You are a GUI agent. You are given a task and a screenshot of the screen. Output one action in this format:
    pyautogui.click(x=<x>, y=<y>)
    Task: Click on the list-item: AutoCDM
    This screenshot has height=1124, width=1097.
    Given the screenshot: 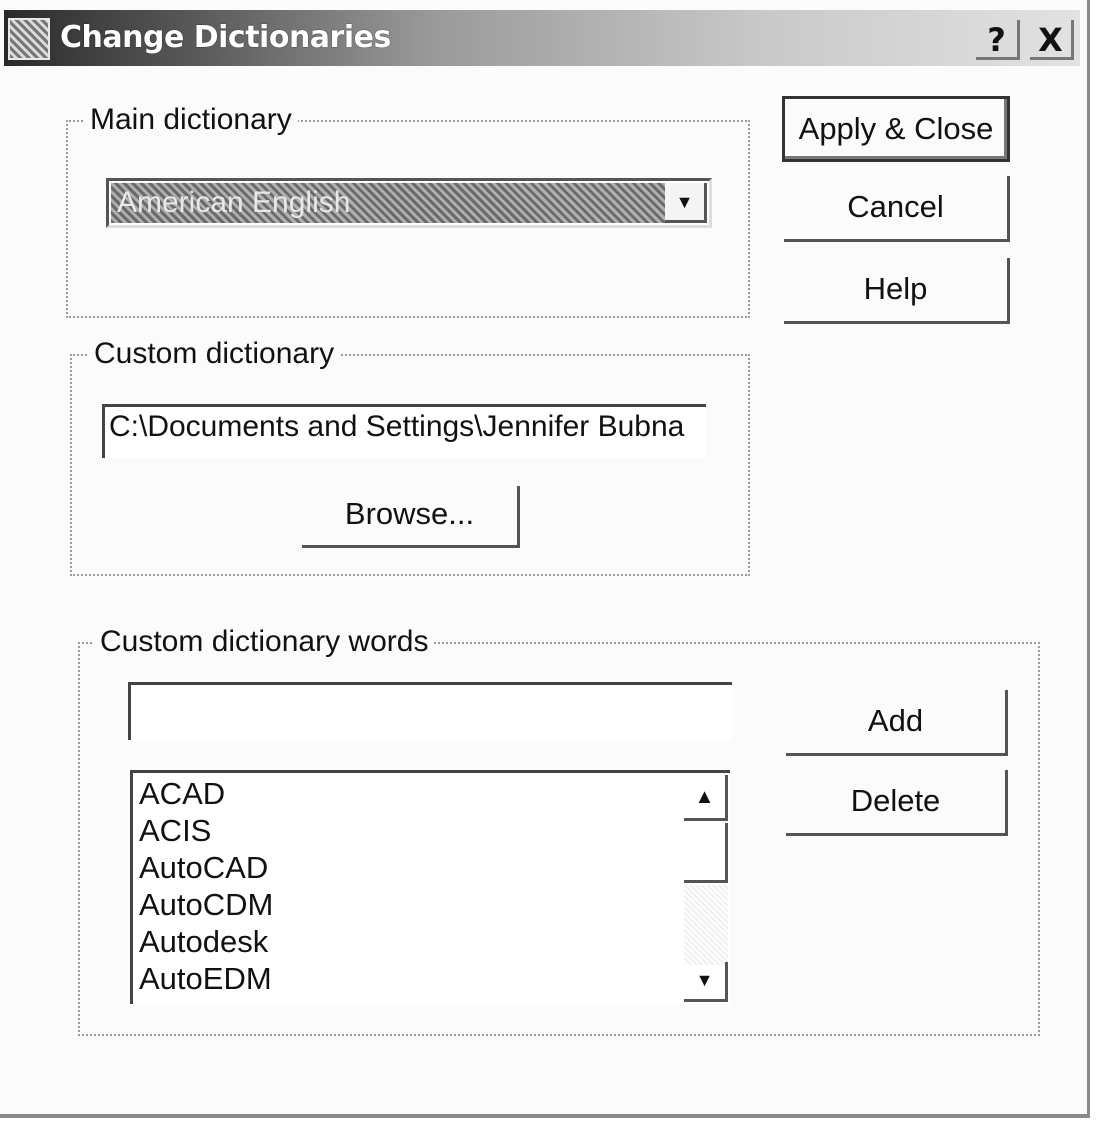 What is the action you would take?
    pyautogui.click(x=409, y=904)
    